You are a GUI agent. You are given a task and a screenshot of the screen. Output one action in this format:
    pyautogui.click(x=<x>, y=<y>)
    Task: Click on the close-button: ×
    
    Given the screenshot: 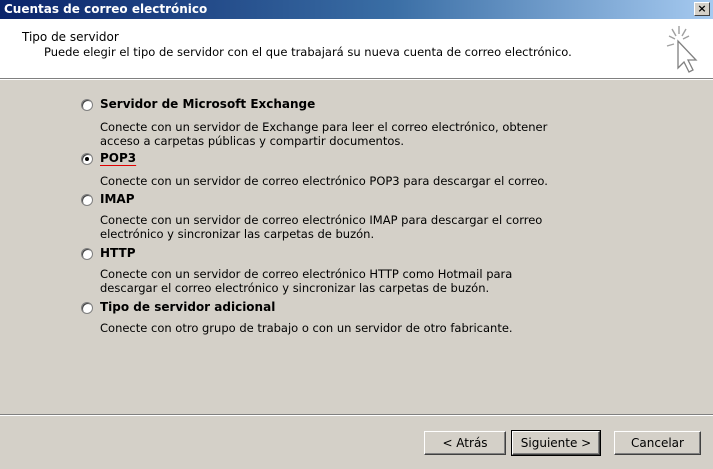 What is the action you would take?
    pyautogui.click(x=702, y=9)
    